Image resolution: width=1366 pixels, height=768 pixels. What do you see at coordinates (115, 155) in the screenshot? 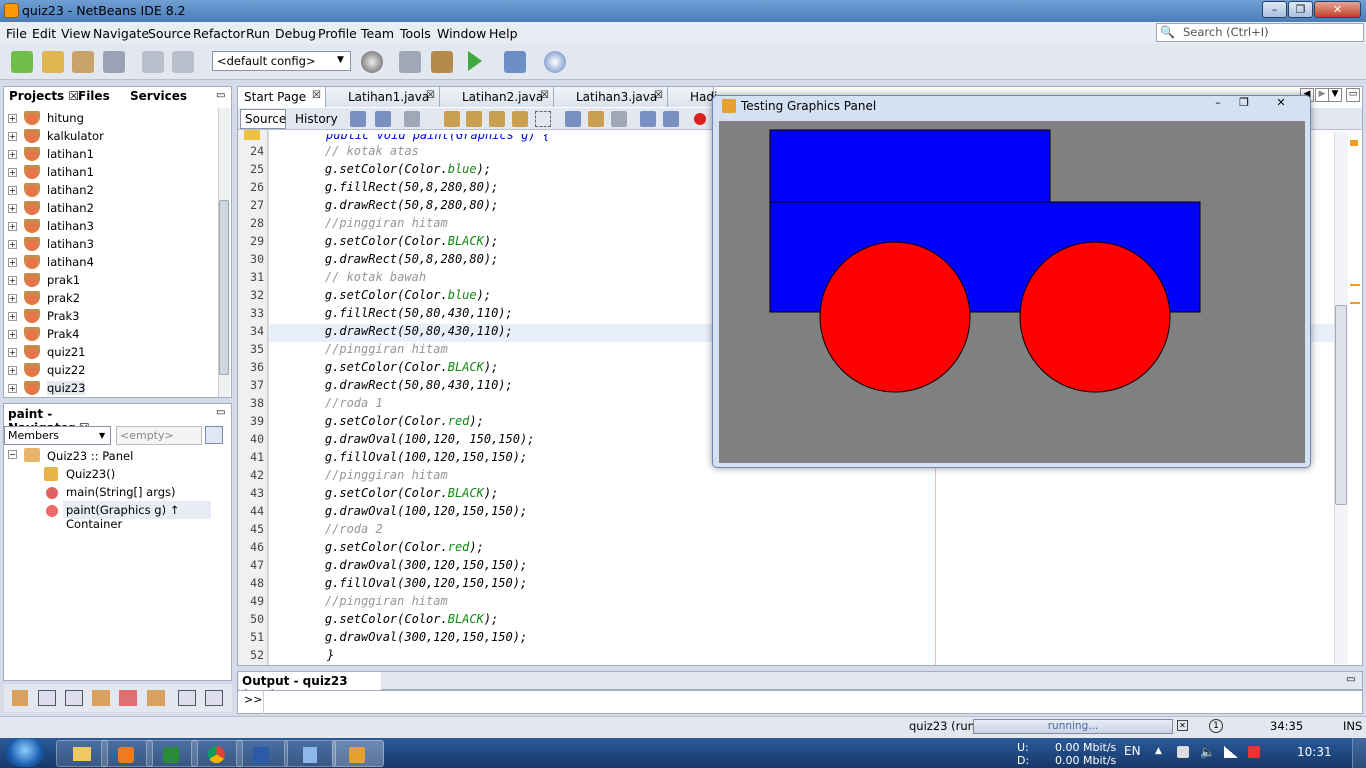
I see `tree-item: + latihan1` at bounding box center [115, 155].